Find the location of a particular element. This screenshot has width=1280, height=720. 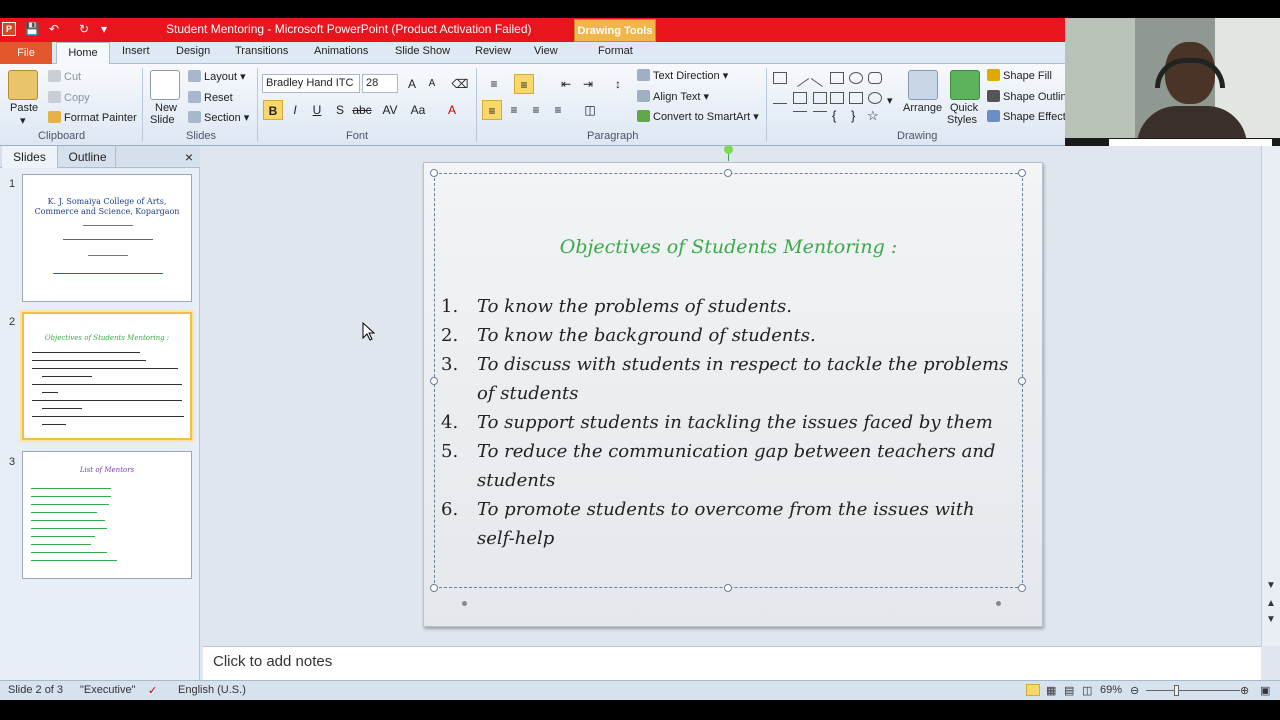

shape-effects-button: Shape Effects is located at coordinates (1026, 116).